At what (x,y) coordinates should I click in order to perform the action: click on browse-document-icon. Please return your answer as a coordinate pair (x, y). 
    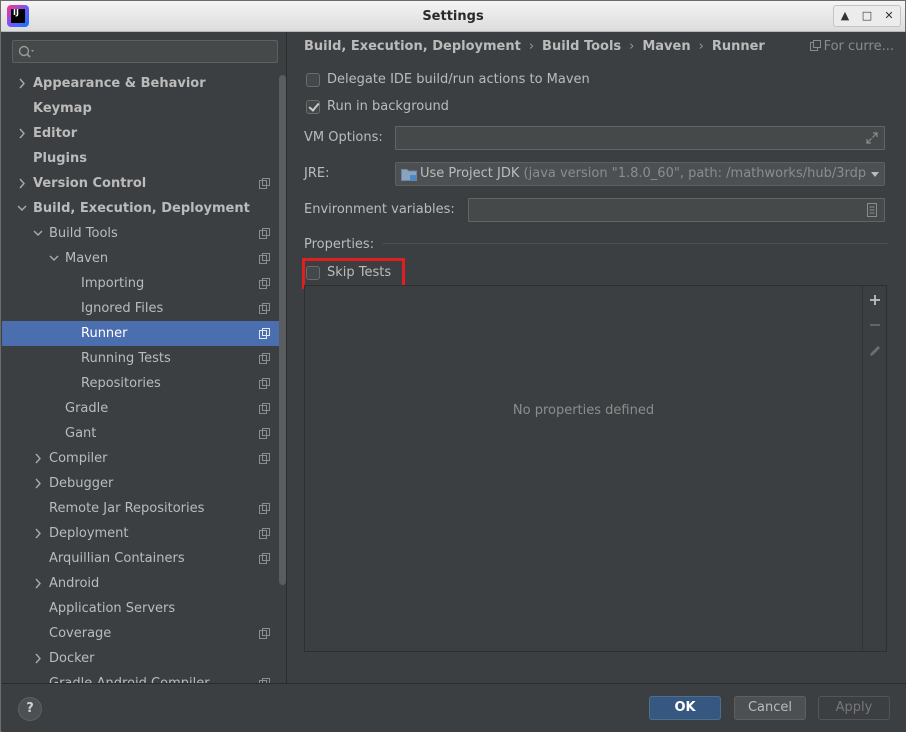
    Looking at the image, I should click on (872, 210).